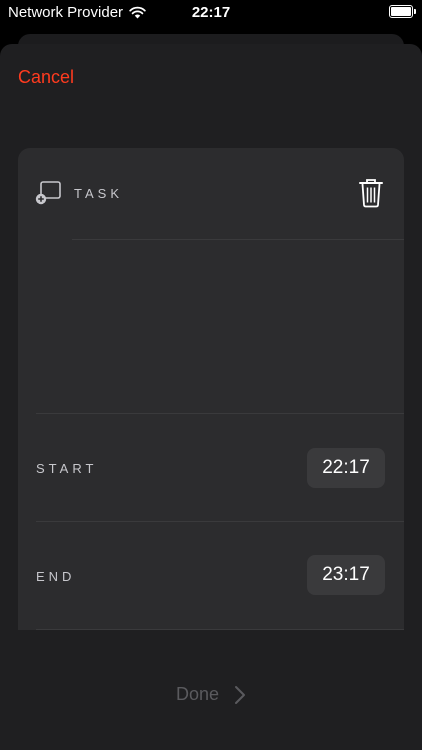 Image resolution: width=422 pixels, height=750 pixels. What do you see at coordinates (402, 11) in the screenshot?
I see `battery-icon` at bounding box center [402, 11].